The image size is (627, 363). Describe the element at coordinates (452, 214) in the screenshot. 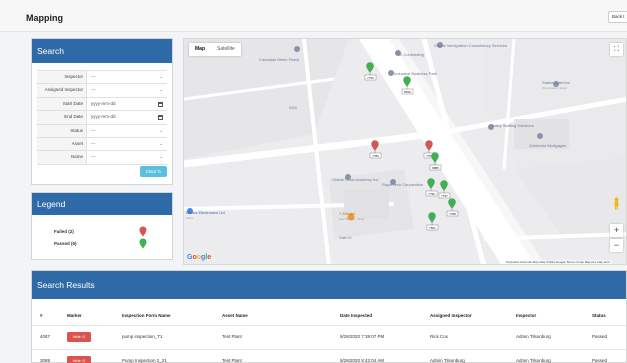

I see `marker-label: 7788` at that location.